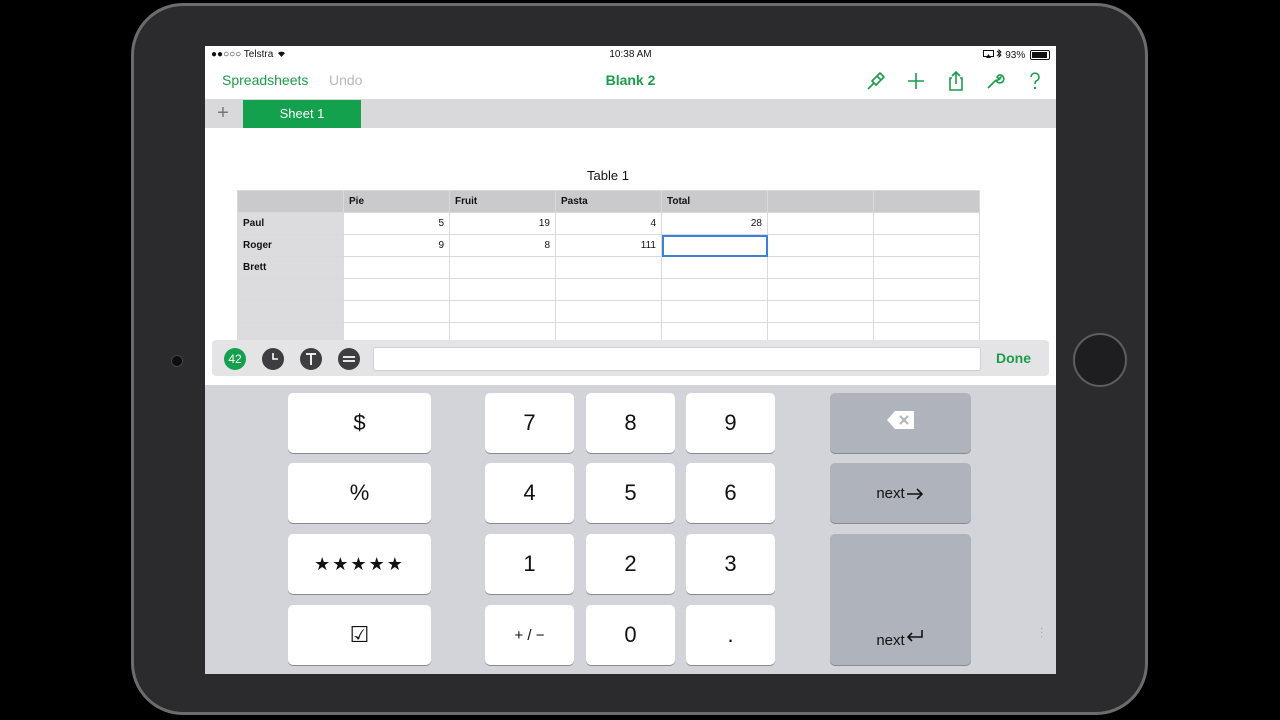 This screenshot has height=720, width=1280. I want to click on next-right-key: next, so click(900, 493).